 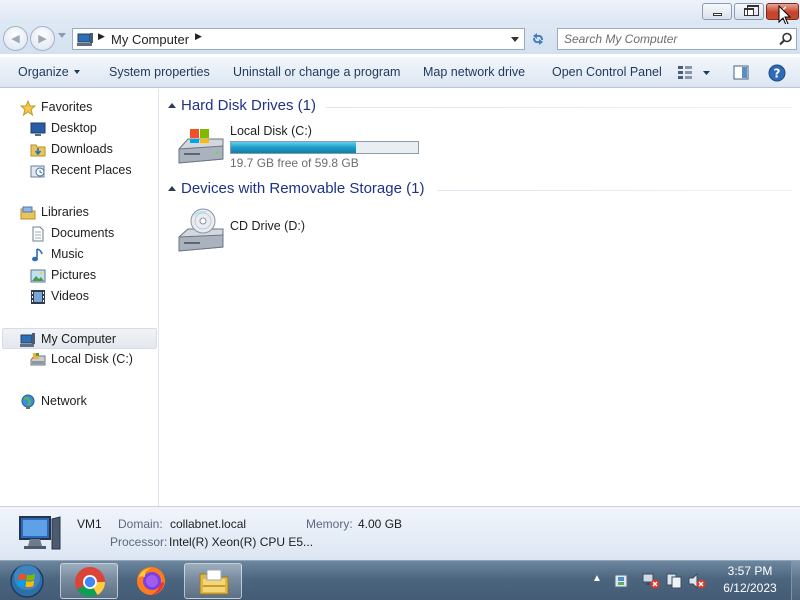 What do you see at coordinates (201, 230) in the screenshot?
I see `cd-drive-icon` at bounding box center [201, 230].